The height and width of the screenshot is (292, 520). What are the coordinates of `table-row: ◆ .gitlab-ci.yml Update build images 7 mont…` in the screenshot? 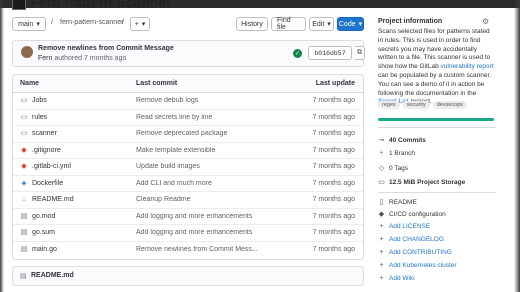 It's located at (188, 167).